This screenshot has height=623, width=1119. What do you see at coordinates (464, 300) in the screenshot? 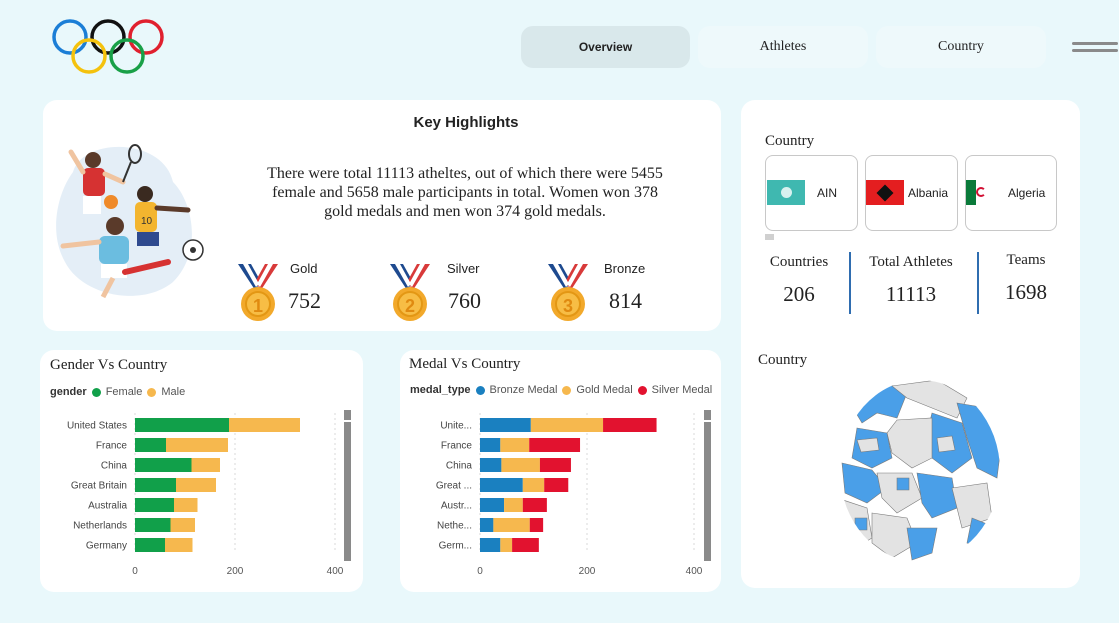
I see `silver-value: 760` at bounding box center [464, 300].